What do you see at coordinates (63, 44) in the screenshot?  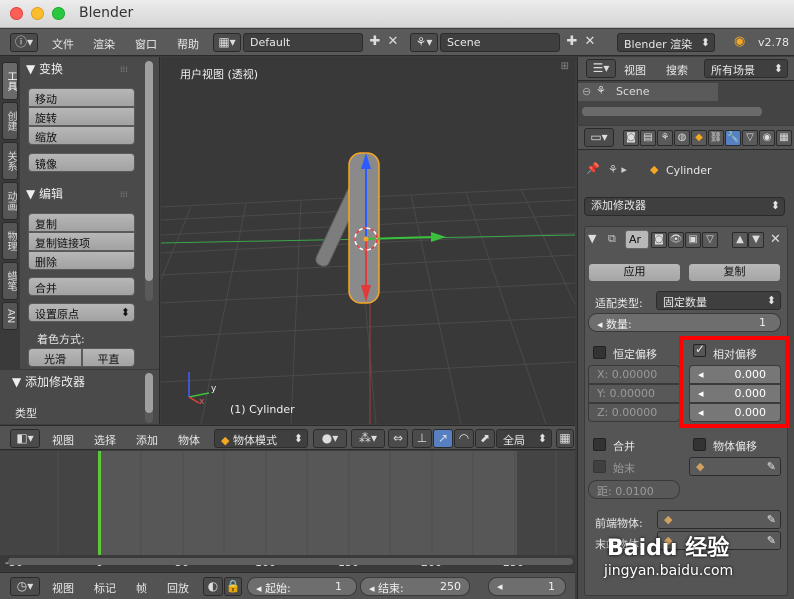 I see `menu-file: 文件` at bounding box center [63, 44].